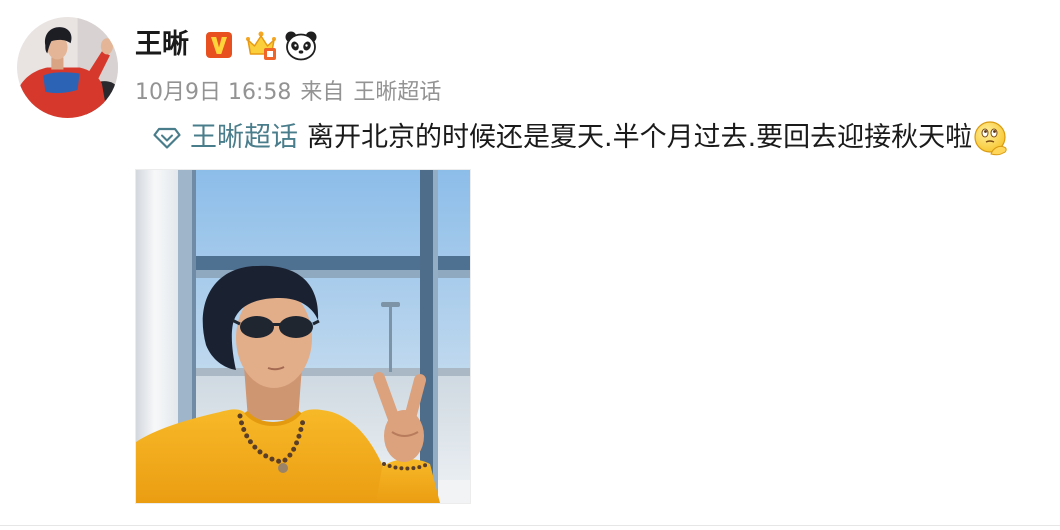 The height and width of the screenshot is (530, 1060). What do you see at coordinates (530, 525) in the screenshot?
I see `post-divider` at bounding box center [530, 525].